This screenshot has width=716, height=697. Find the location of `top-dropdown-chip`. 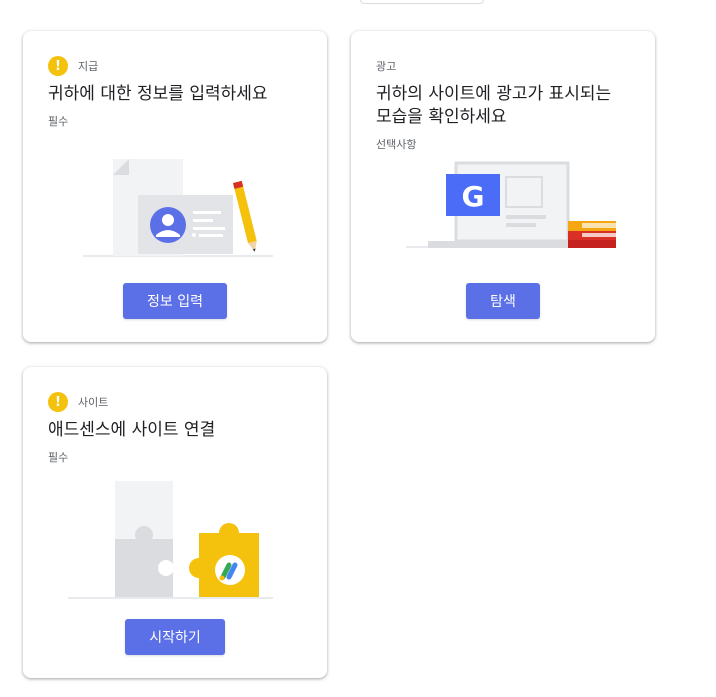

top-dropdown-chip is located at coordinates (422, 2).